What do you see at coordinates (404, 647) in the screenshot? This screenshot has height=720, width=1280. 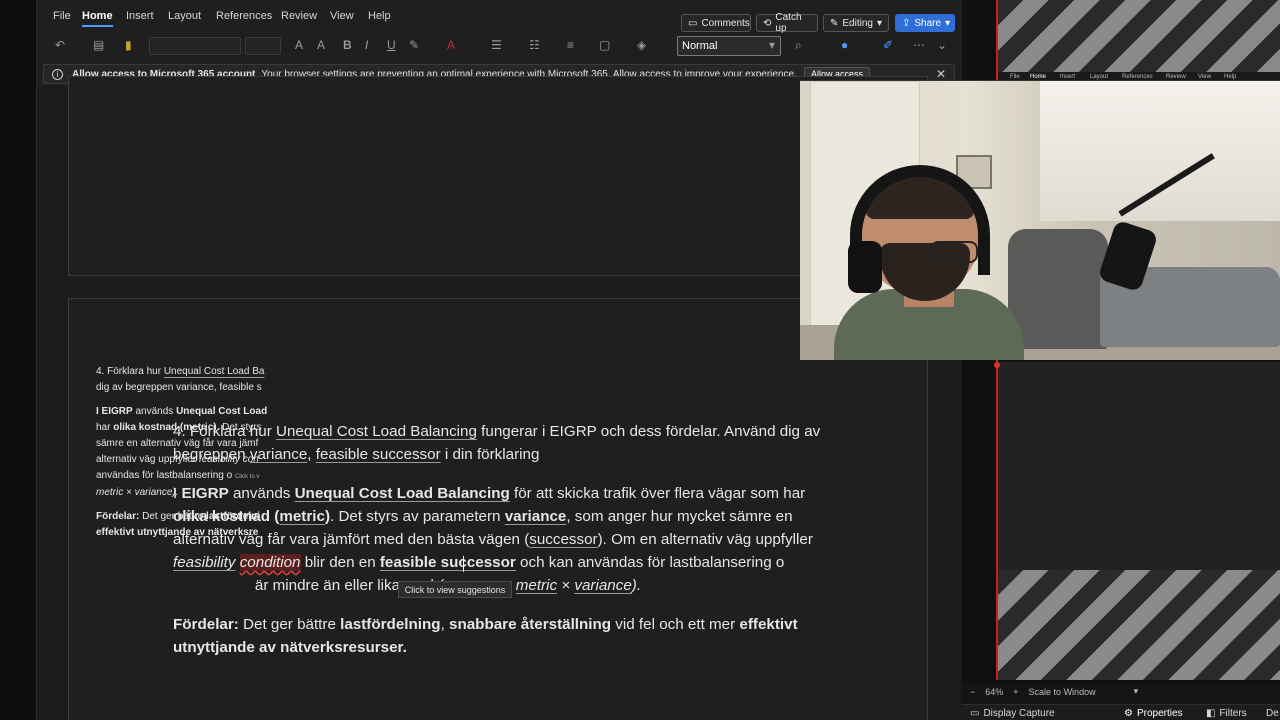 I see `advantages-text: .` at bounding box center [404, 647].